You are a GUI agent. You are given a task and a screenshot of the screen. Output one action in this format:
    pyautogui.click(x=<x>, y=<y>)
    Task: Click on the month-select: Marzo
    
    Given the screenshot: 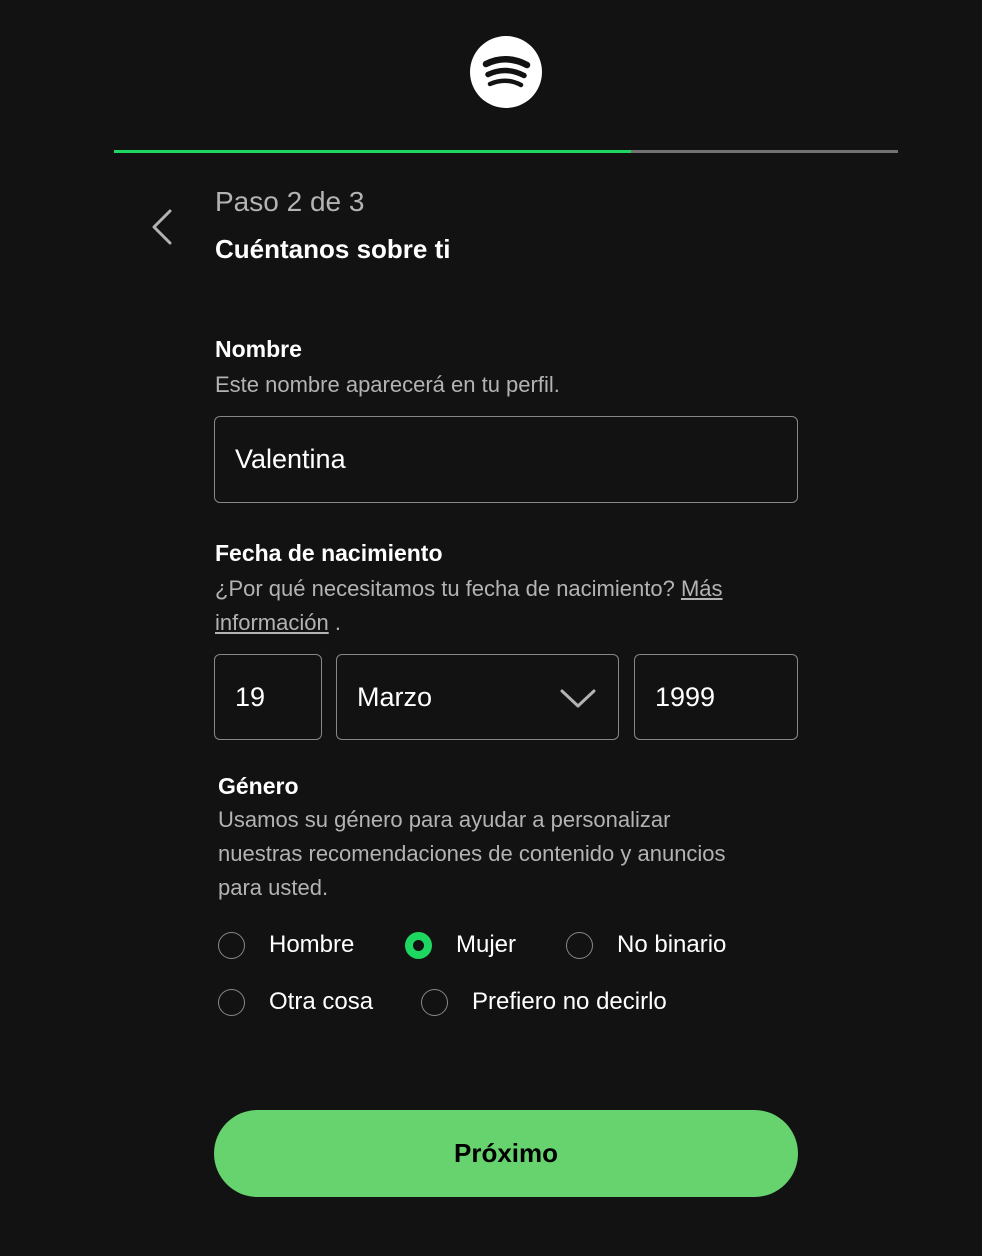 What is the action you would take?
    pyautogui.click(x=477, y=697)
    